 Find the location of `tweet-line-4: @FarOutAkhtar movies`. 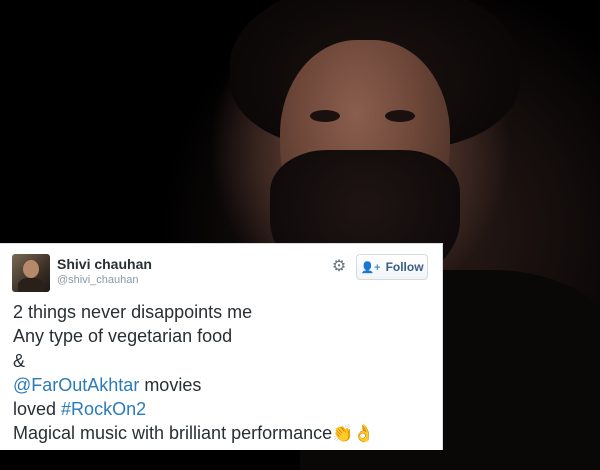

tweet-line-4: @FarOutAkhtar movies is located at coordinates (225, 385).